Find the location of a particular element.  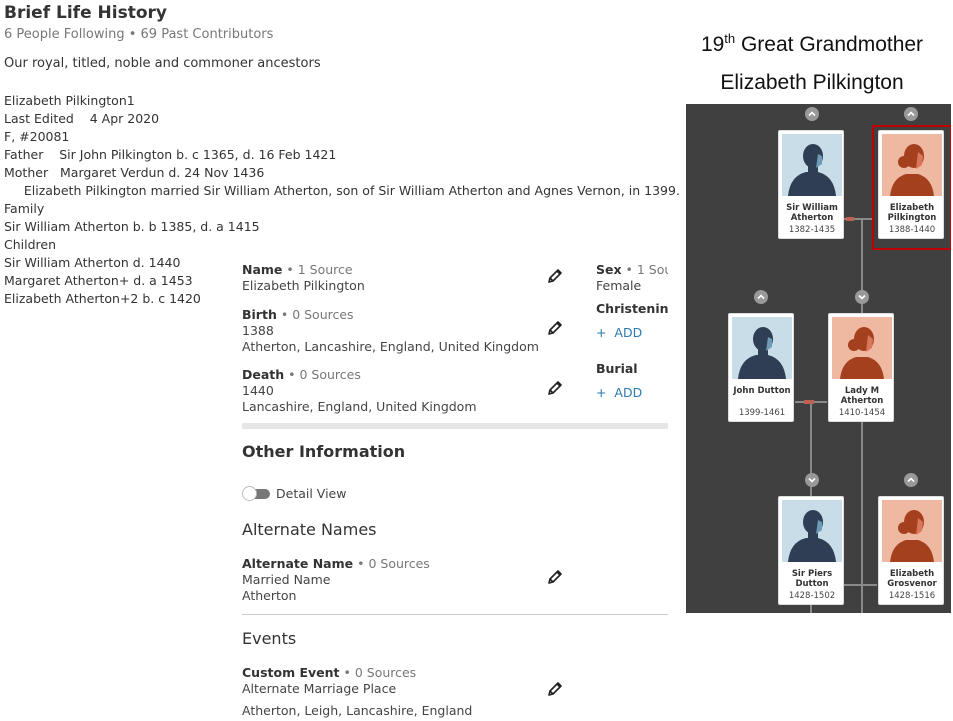

generation-ordinal: th is located at coordinates (730, 38).